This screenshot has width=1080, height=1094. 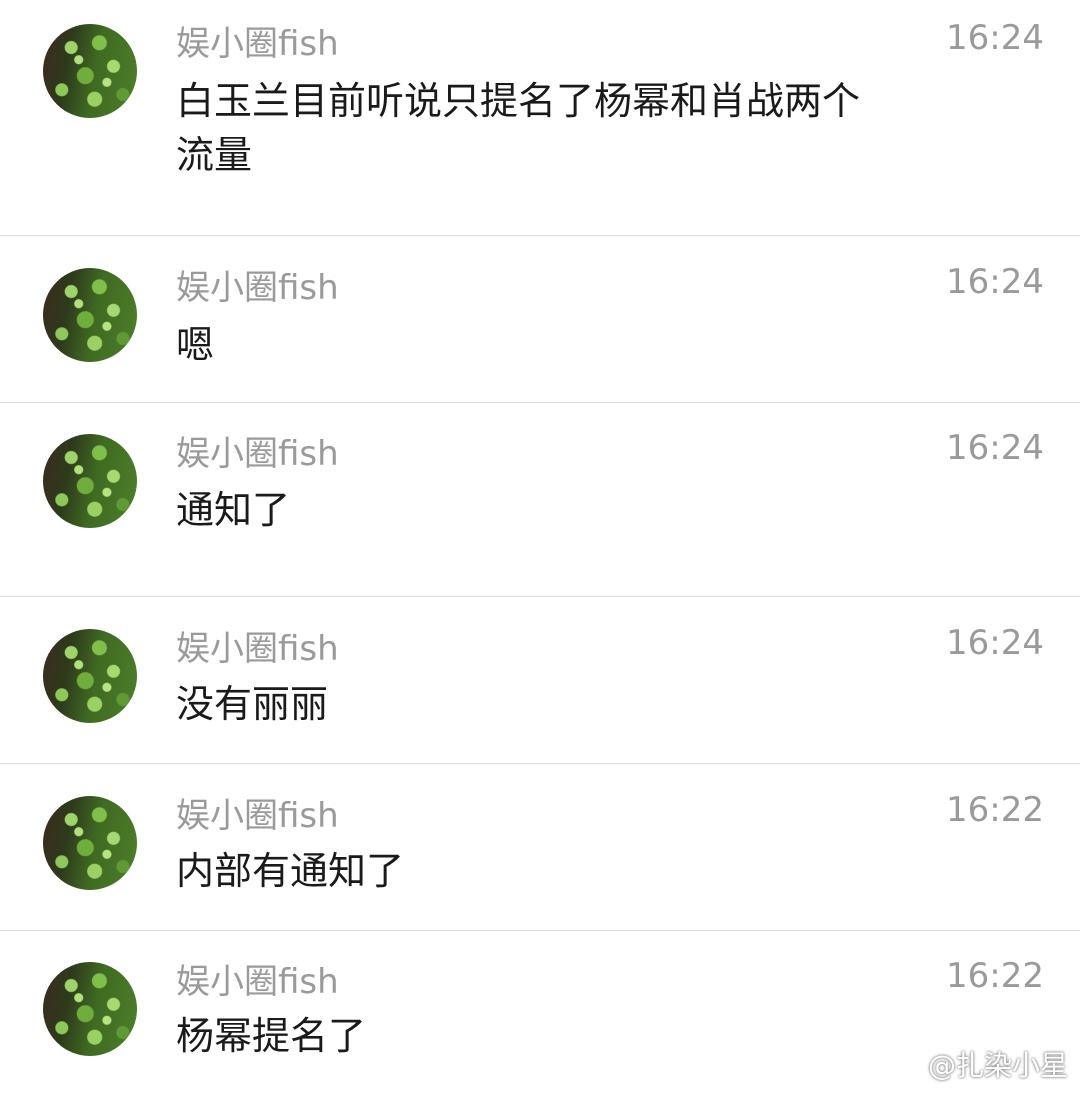 What do you see at coordinates (271, 1036) in the screenshot?
I see `message-text: 杨幂提名了` at bounding box center [271, 1036].